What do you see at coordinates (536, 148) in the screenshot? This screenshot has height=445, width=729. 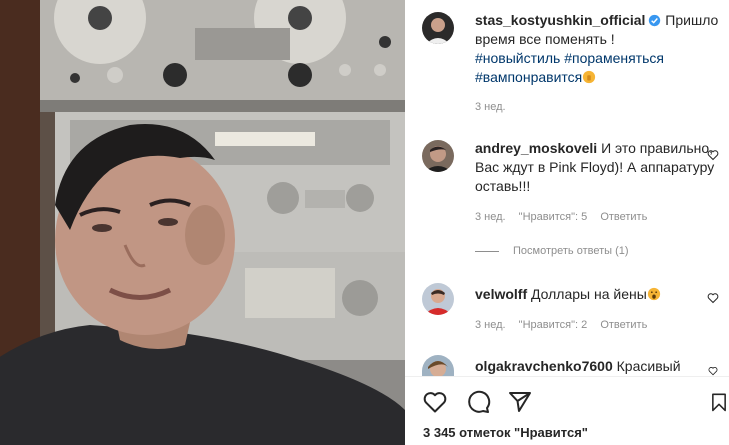 I see `comment-username: andrey_moskoveli` at bounding box center [536, 148].